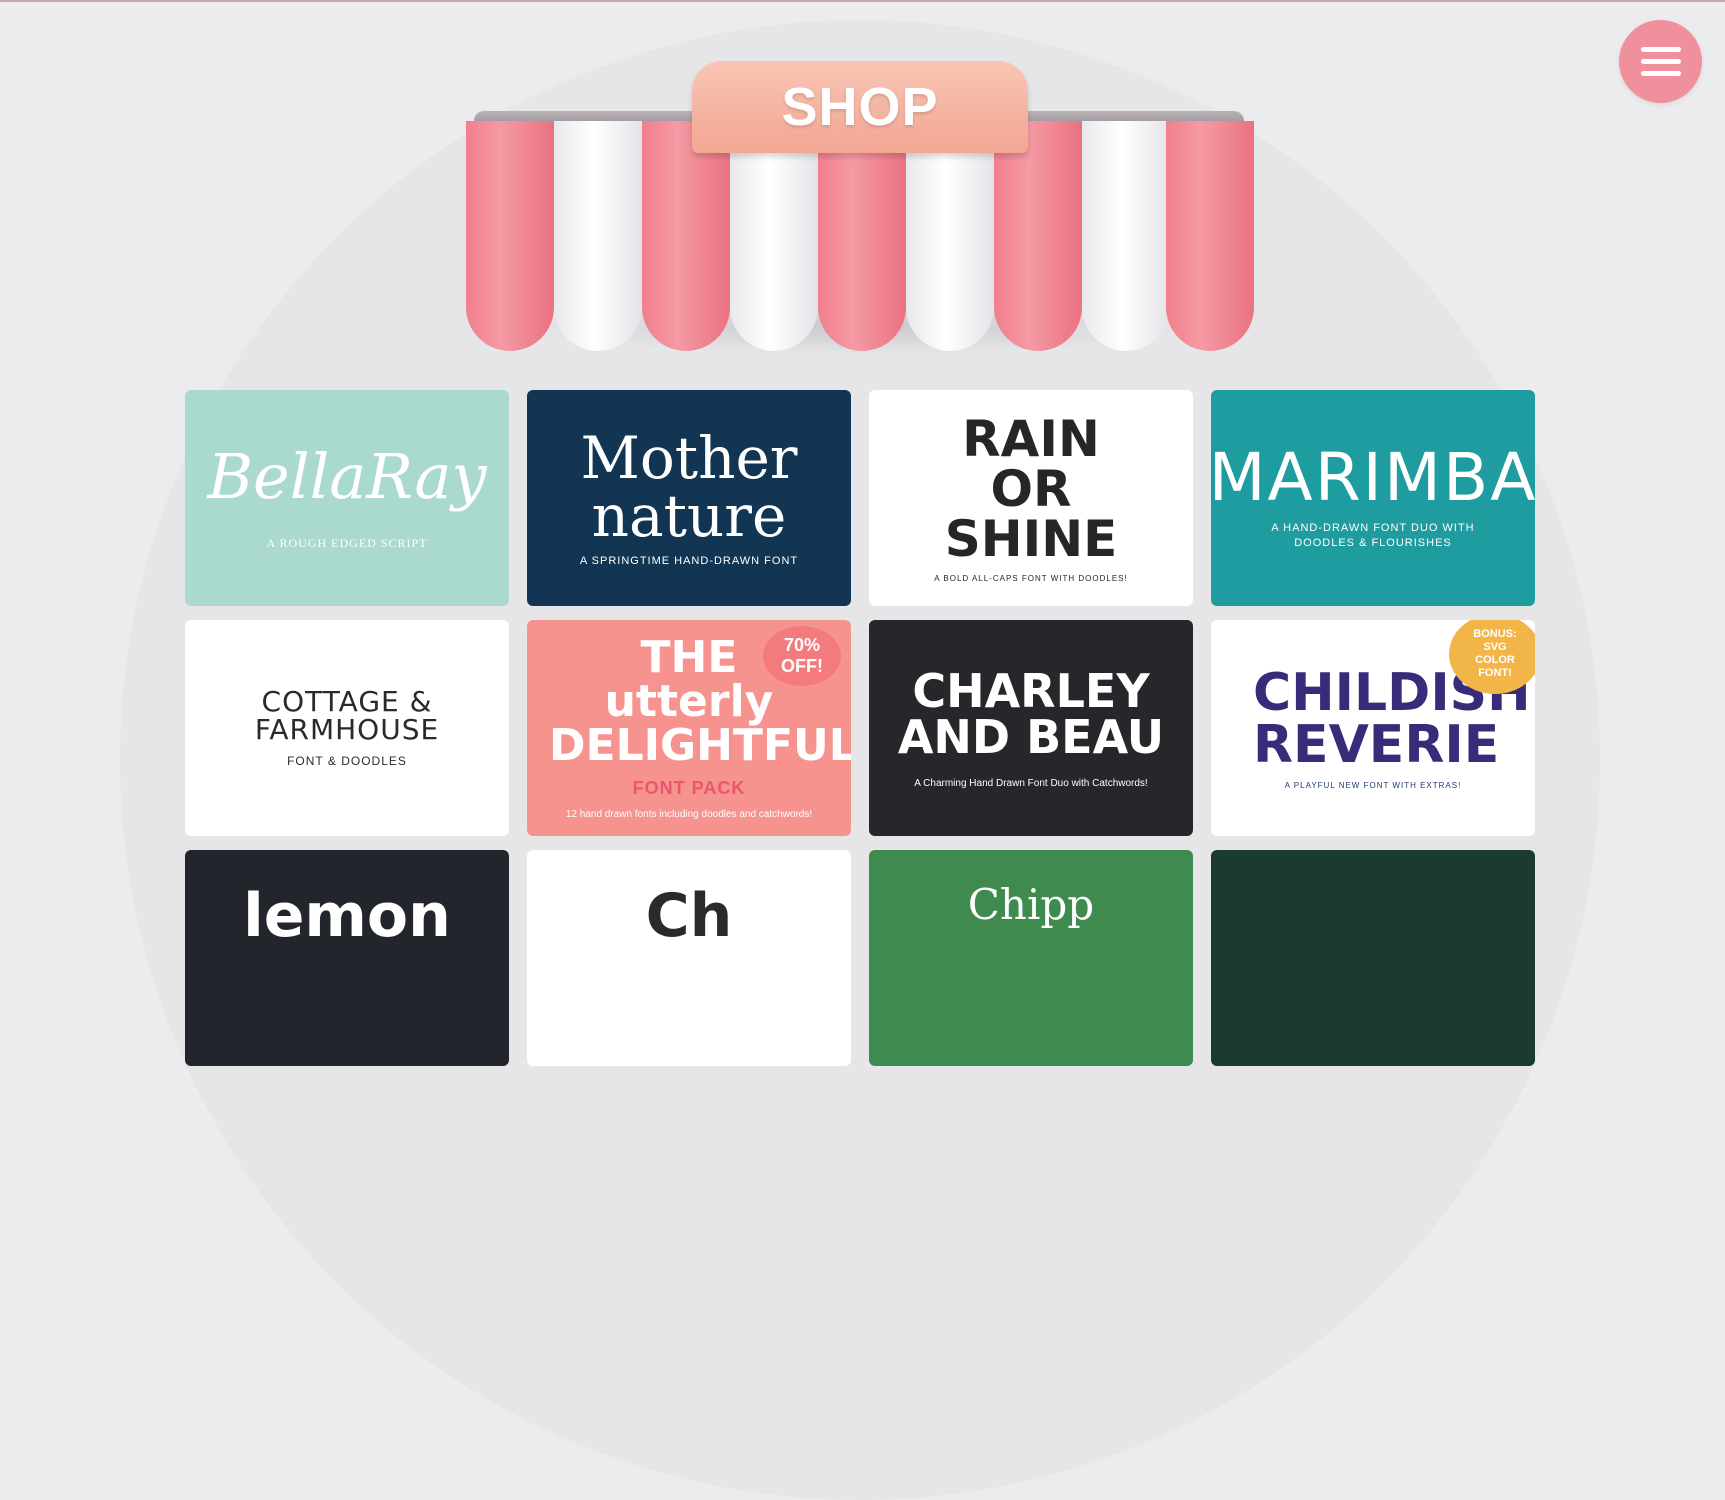 This screenshot has width=1725, height=1500. I want to click on product-title: Chipp, so click(1031, 904).